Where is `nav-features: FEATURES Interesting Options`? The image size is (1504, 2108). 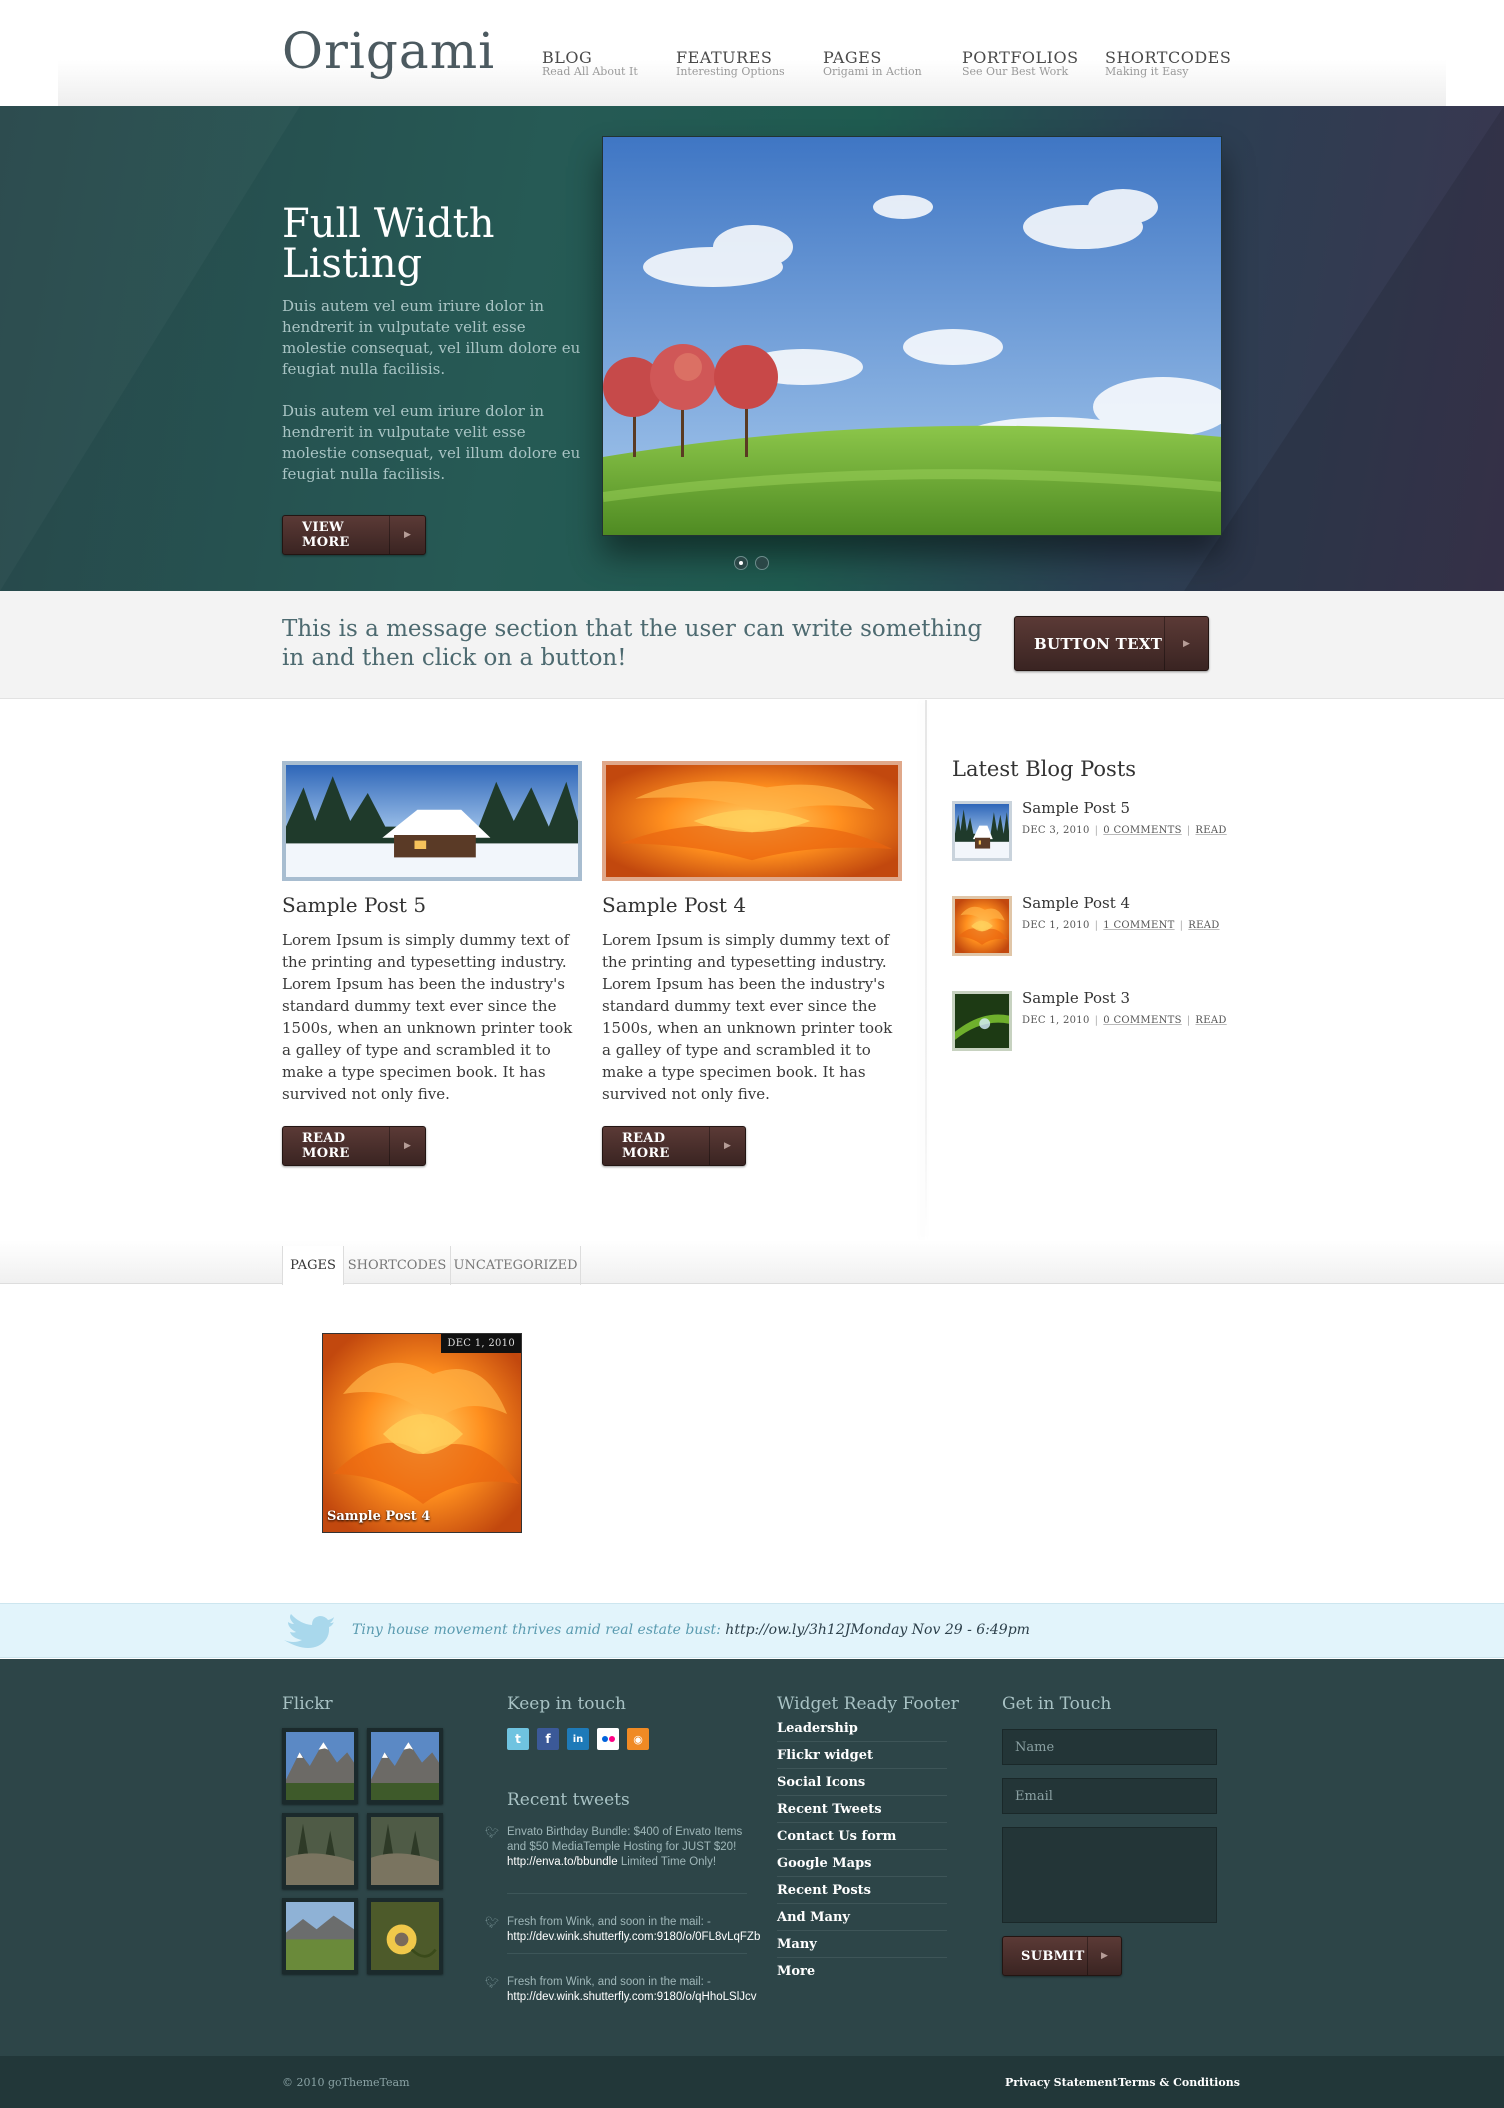 nav-features: FEATURES Interesting Options is located at coordinates (730, 64).